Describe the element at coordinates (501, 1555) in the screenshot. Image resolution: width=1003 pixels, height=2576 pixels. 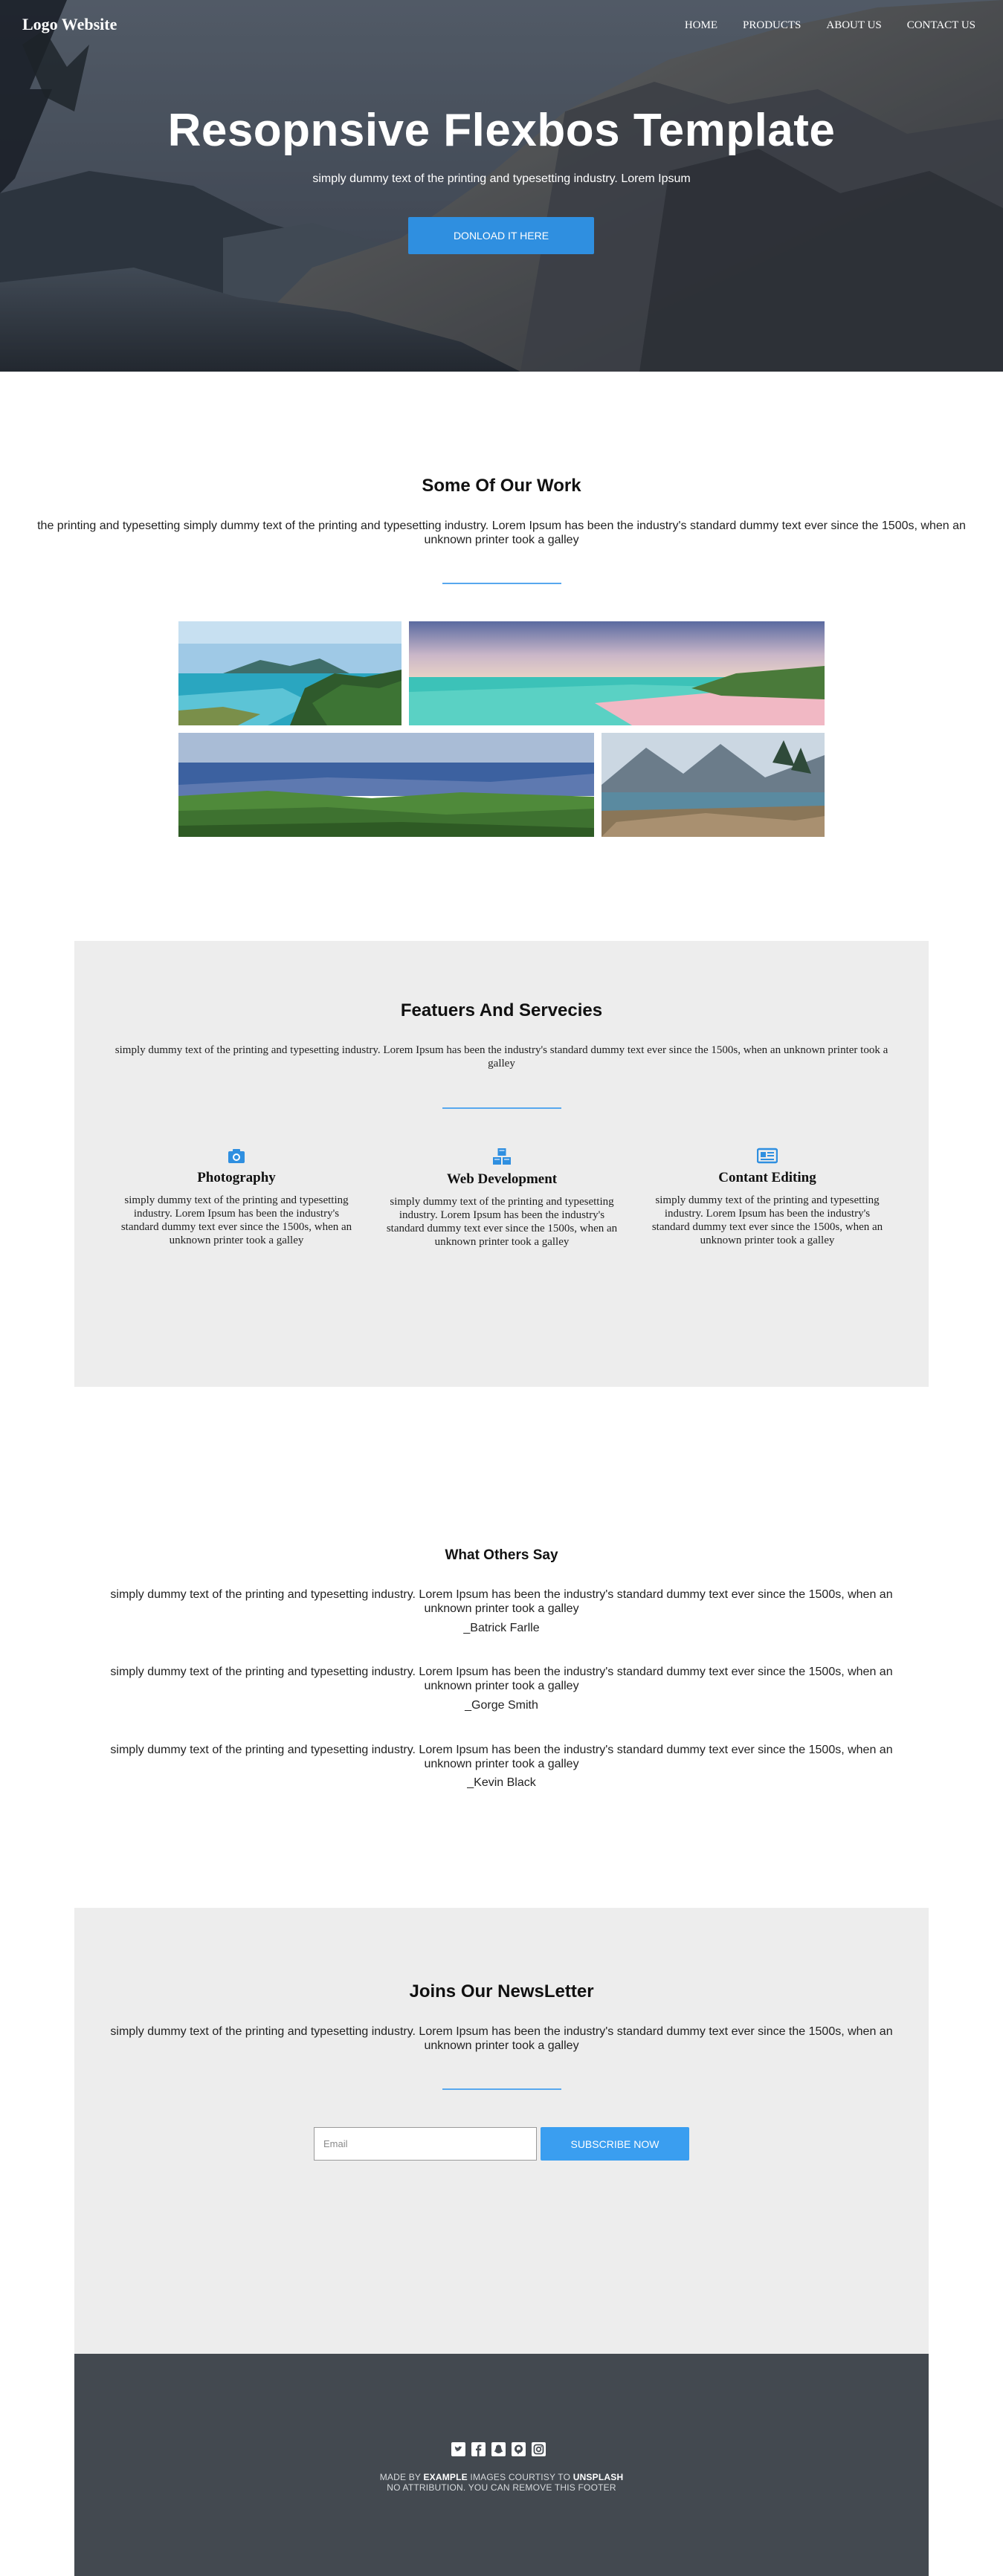
I see `testimonials-title: What Others Say` at that location.